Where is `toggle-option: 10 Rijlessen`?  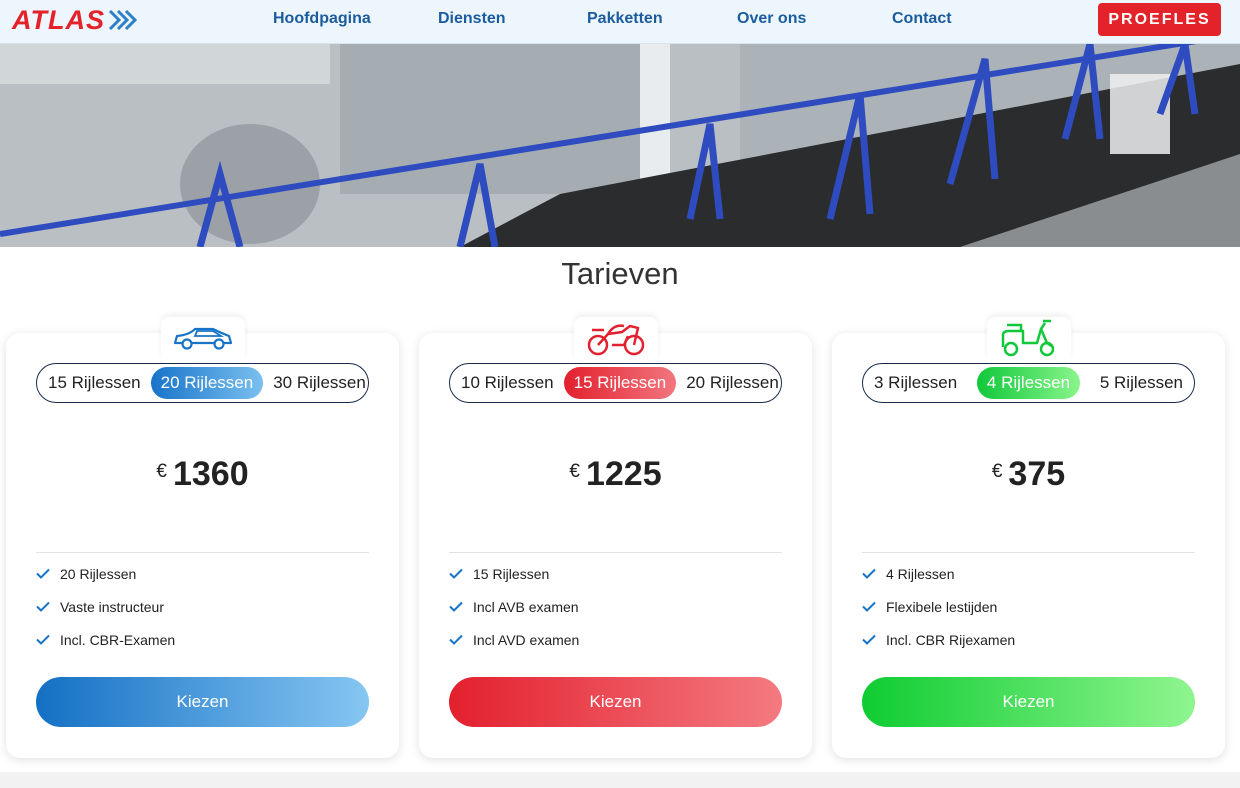
toggle-option: 10 Rijlessen is located at coordinates (507, 383).